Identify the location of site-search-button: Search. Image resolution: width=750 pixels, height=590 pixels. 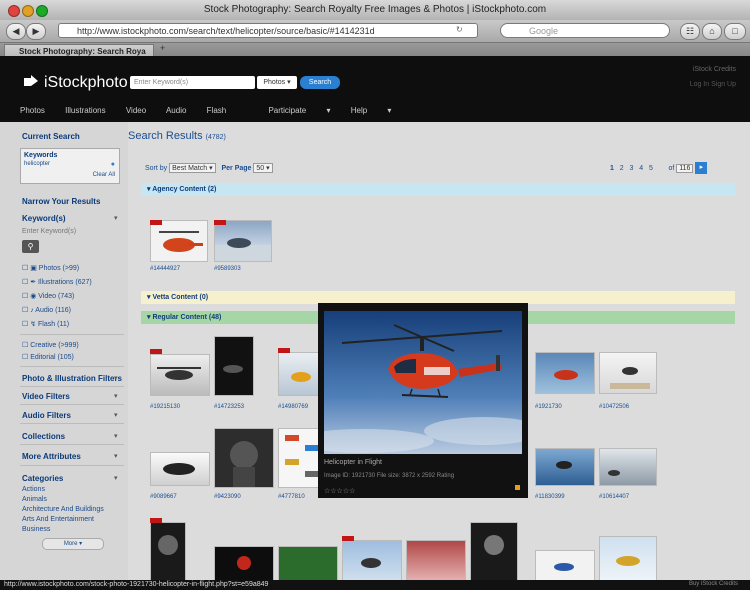
(320, 82).